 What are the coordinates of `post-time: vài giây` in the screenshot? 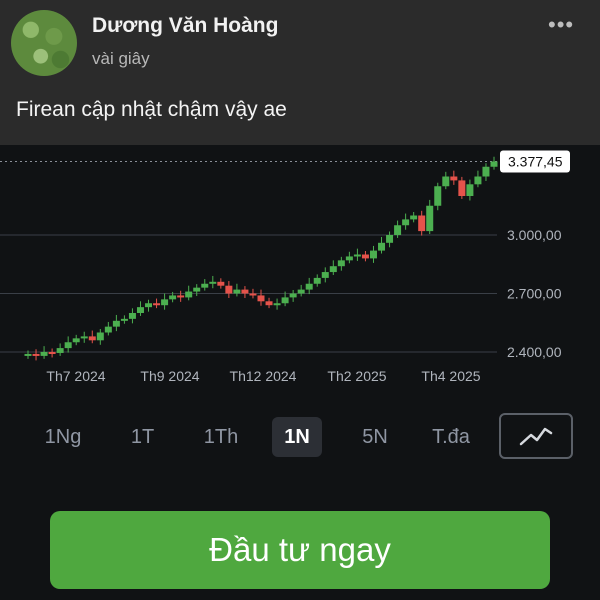 It's located at (121, 58).